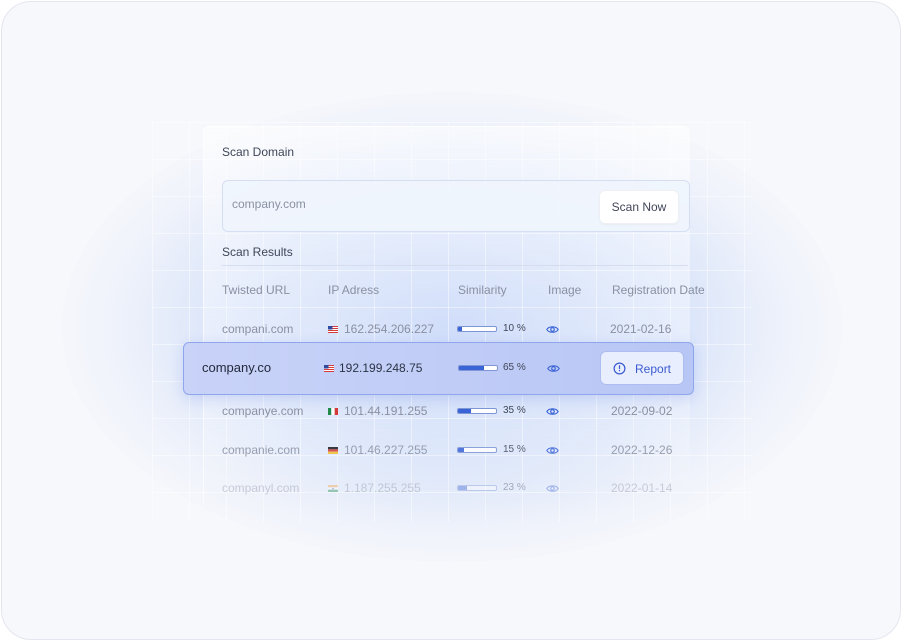 Image resolution: width=902 pixels, height=641 pixels. Describe the element at coordinates (258, 329) in the screenshot. I see `row-url: compani.com` at that location.